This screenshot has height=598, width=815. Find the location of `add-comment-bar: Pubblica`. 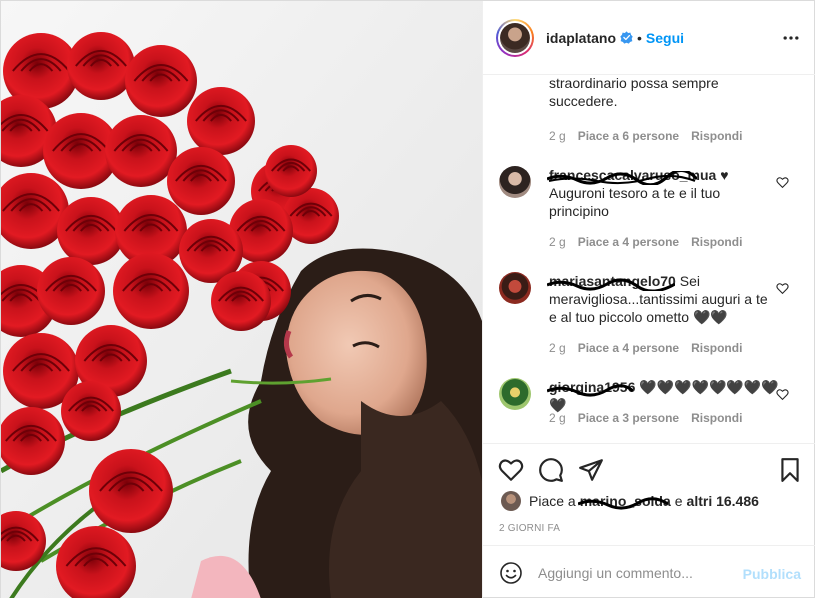

add-comment-bar: Pubblica is located at coordinates (649, 571).